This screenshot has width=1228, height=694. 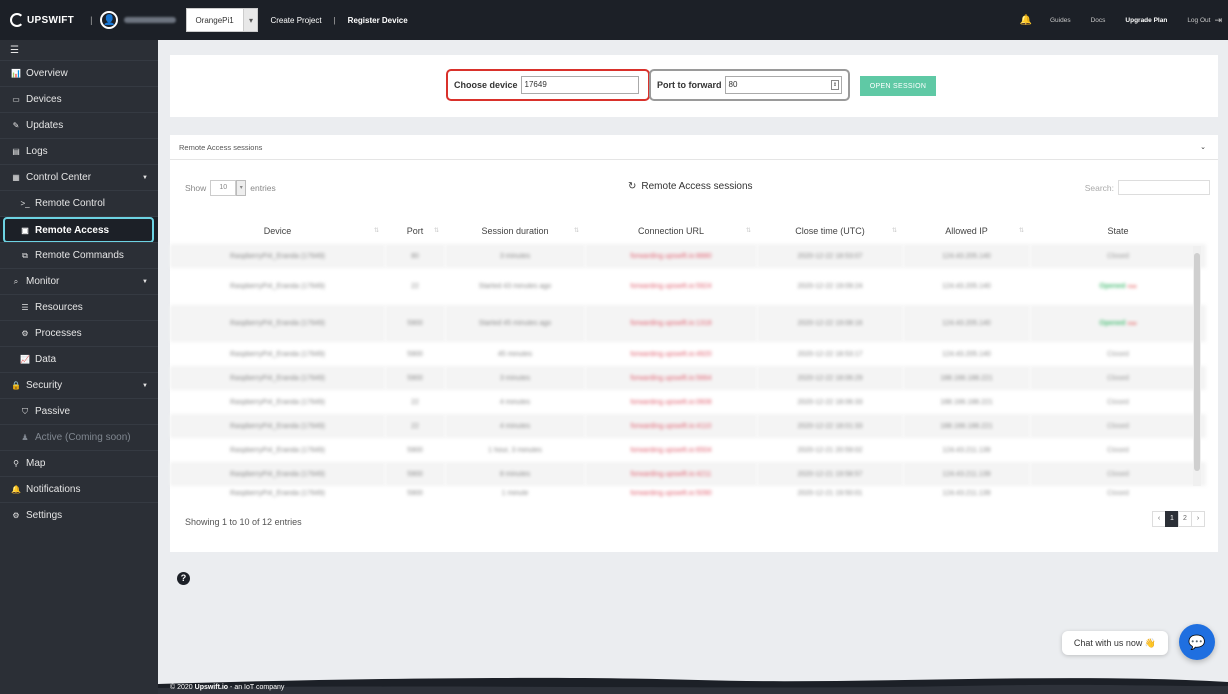 I want to click on column-header: Port ⇅, so click(x=415, y=231).